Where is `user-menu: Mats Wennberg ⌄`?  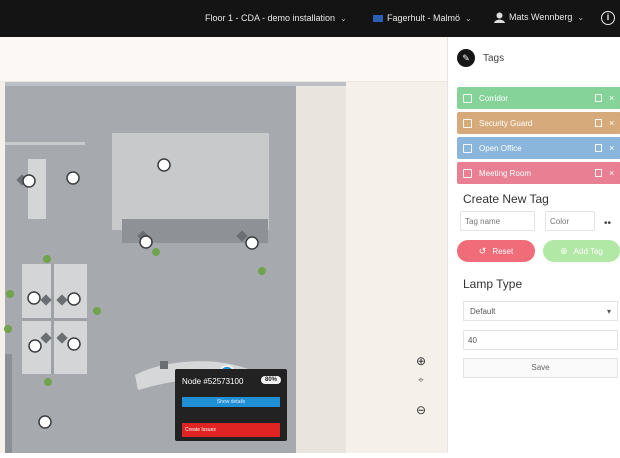
user-menu: Mats Wennberg ⌄ is located at coordinates (538, 17).